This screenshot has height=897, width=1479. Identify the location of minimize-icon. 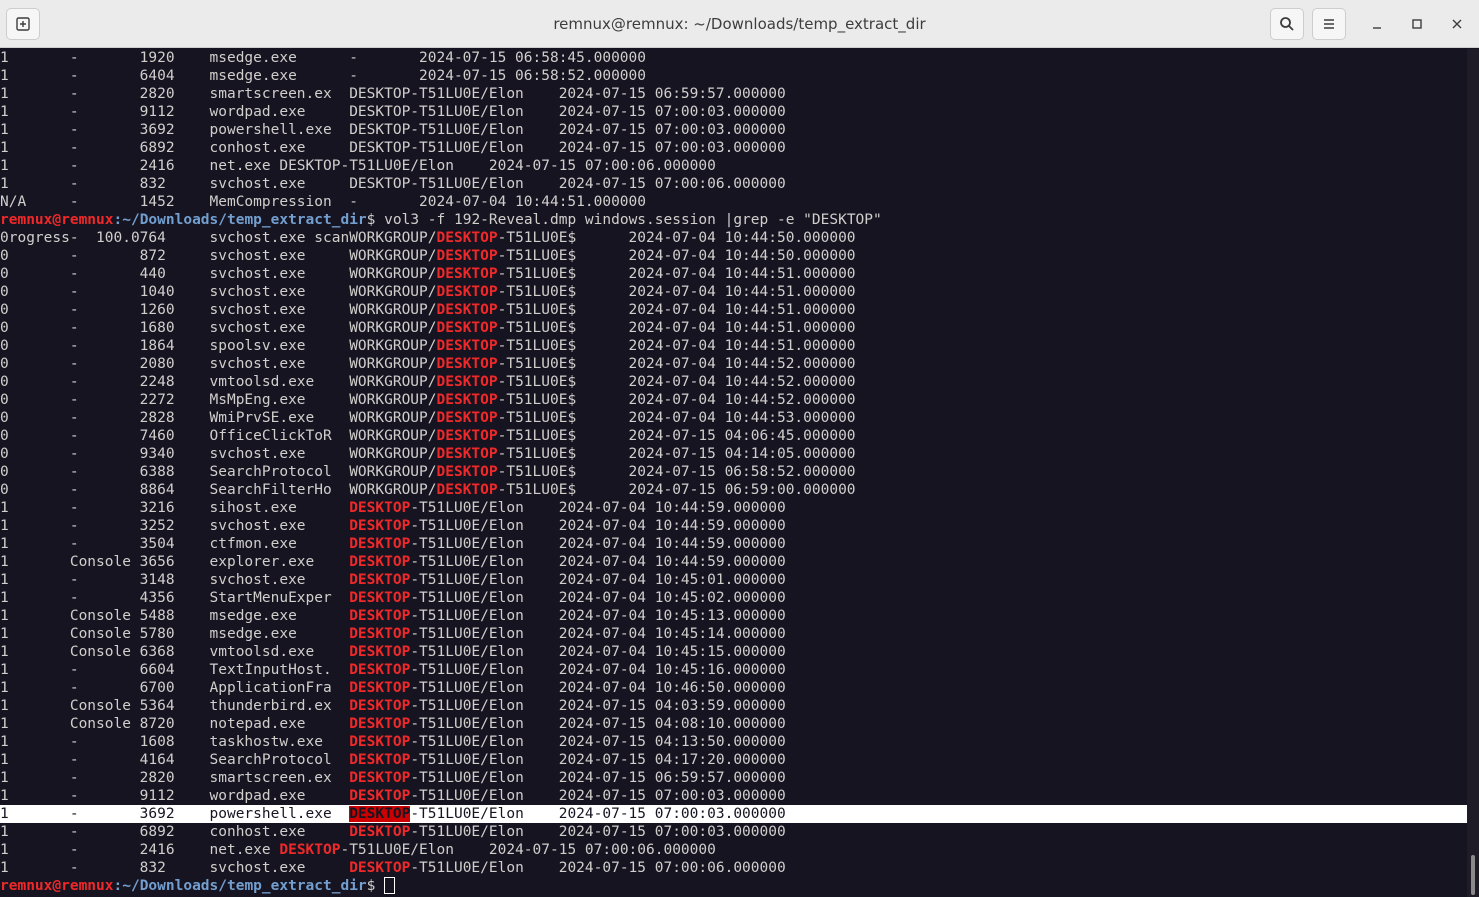
(1377, 24).